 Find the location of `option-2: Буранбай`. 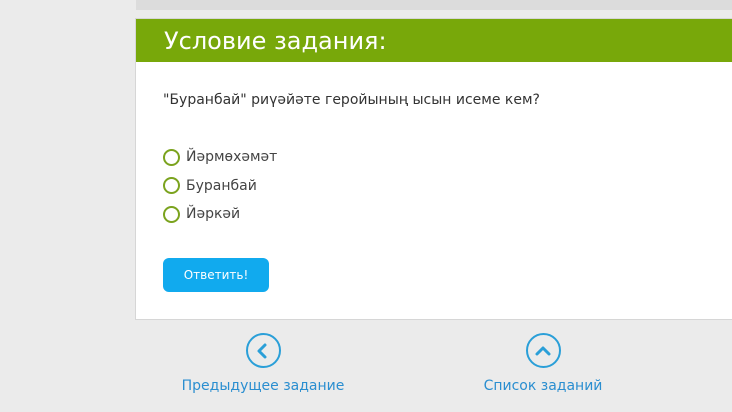

option-2: Буранбай is located at coordinates (220, 186).